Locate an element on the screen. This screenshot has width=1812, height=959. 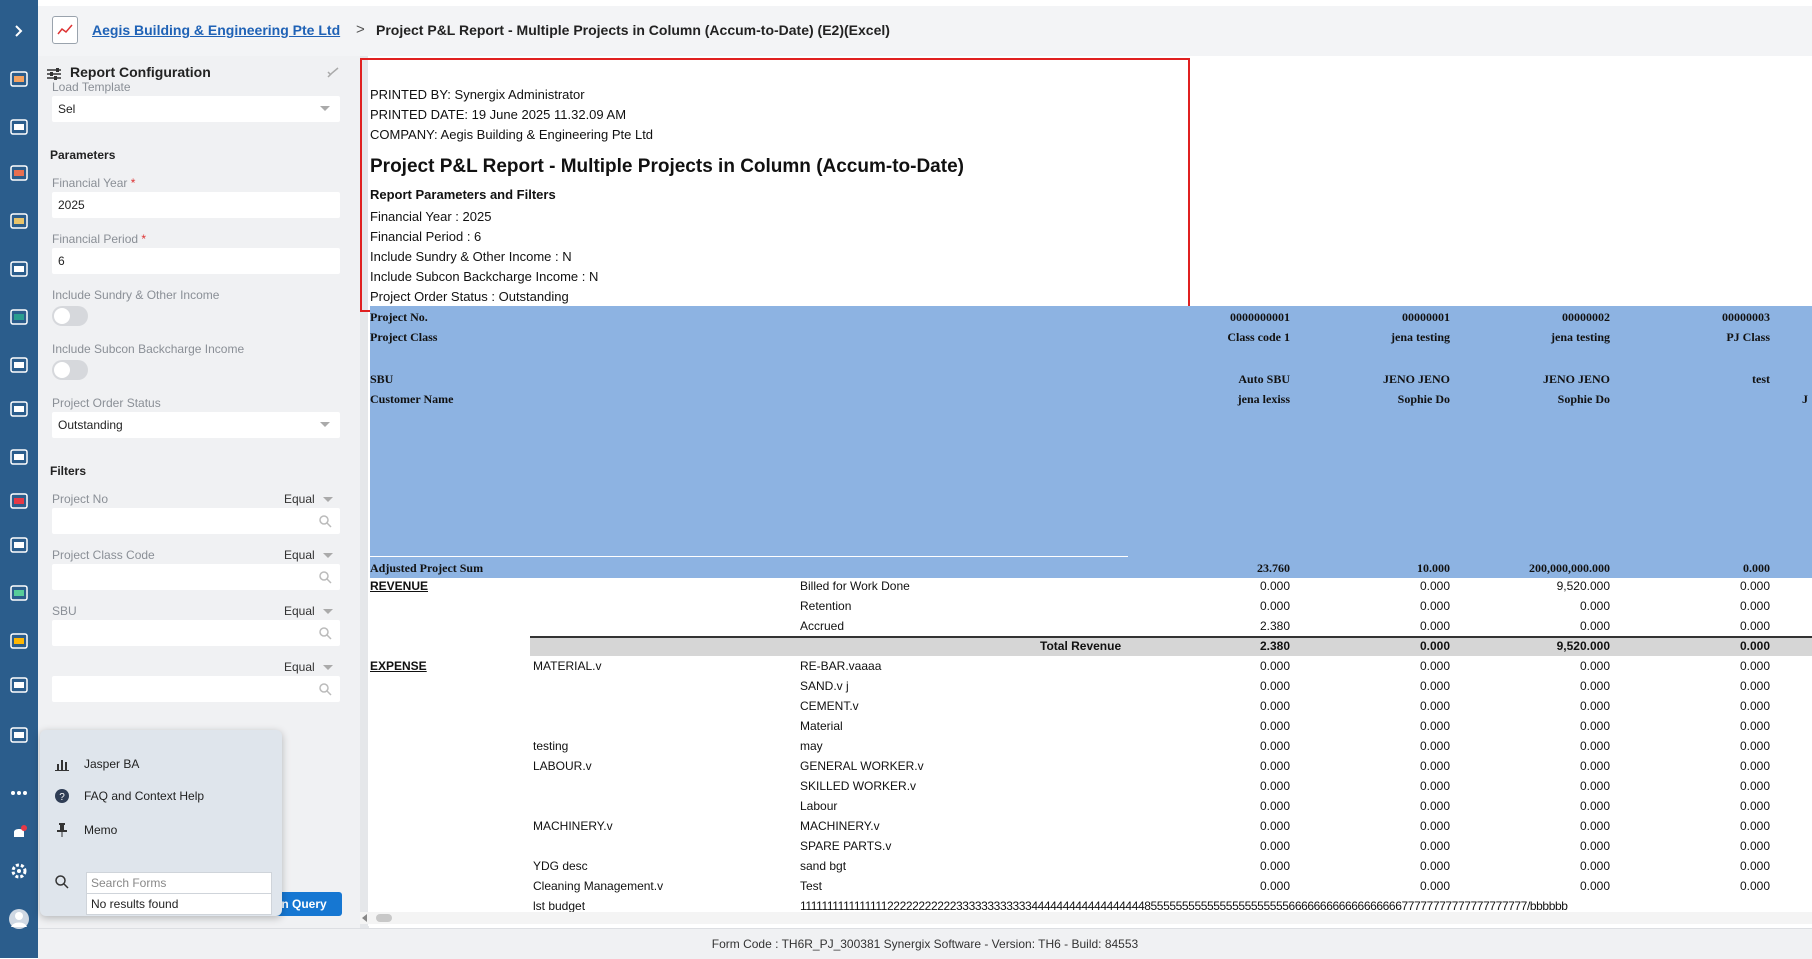
column-sbu: Auto SBU is located at coordinates (1264, 379).